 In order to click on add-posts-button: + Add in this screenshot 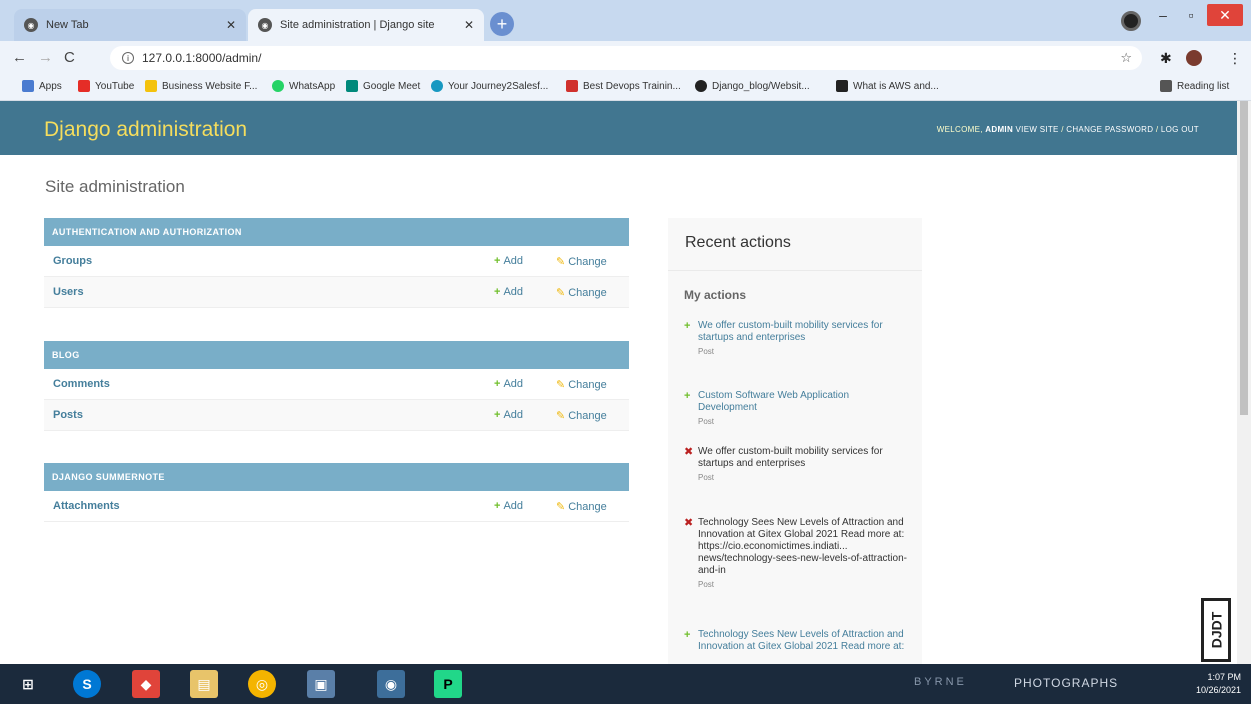, I will do `click(508, 415)`.